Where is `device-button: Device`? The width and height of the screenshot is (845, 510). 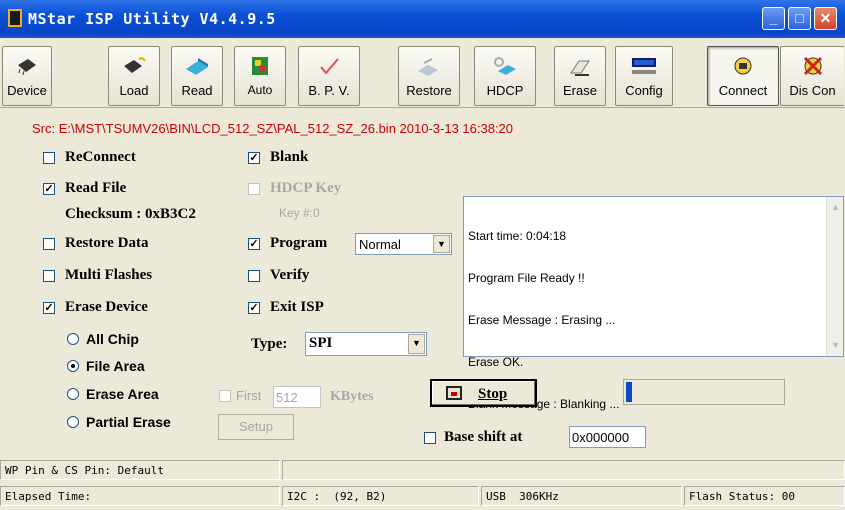
device-button: Device is located at coordinates (27, 76).